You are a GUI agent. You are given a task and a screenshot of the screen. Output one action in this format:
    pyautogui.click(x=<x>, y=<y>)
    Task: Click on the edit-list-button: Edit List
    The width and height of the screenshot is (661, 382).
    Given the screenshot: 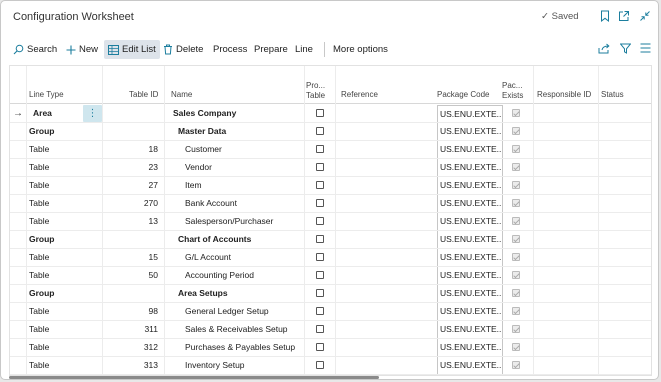 What is the action you would take?
    pyautogui.click(x=132, y=49)
    